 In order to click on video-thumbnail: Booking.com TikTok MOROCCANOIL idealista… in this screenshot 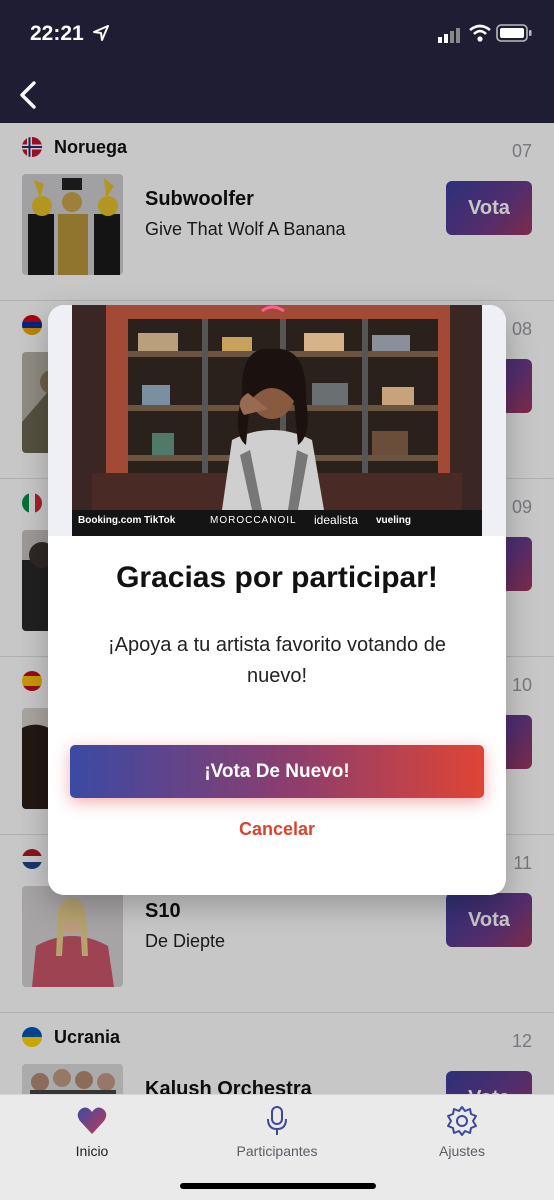, I will do `click(277, 420)`.